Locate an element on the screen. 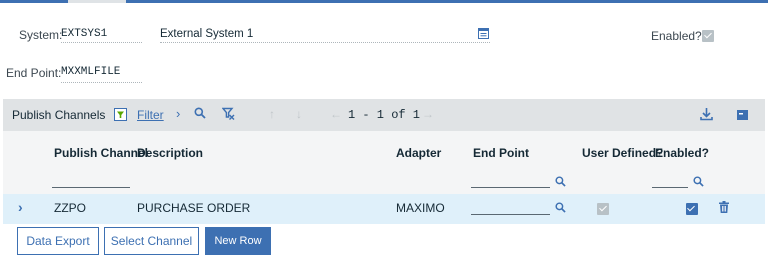 The width and height of the screenshot is (768, 265). end-point-filter-search-icon is located at coordinates (560, 183).